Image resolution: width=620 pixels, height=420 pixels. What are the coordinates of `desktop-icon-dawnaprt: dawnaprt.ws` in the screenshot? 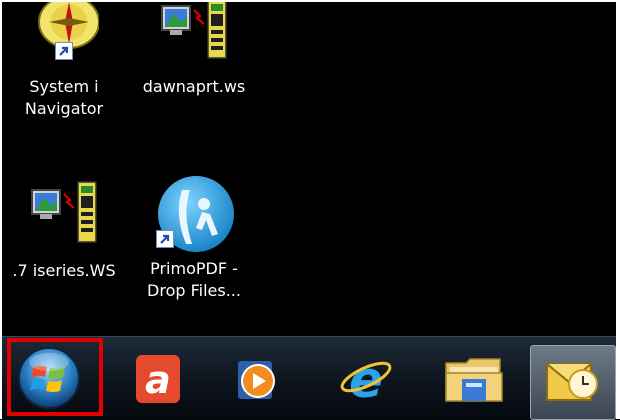 It's located at (194, 49).